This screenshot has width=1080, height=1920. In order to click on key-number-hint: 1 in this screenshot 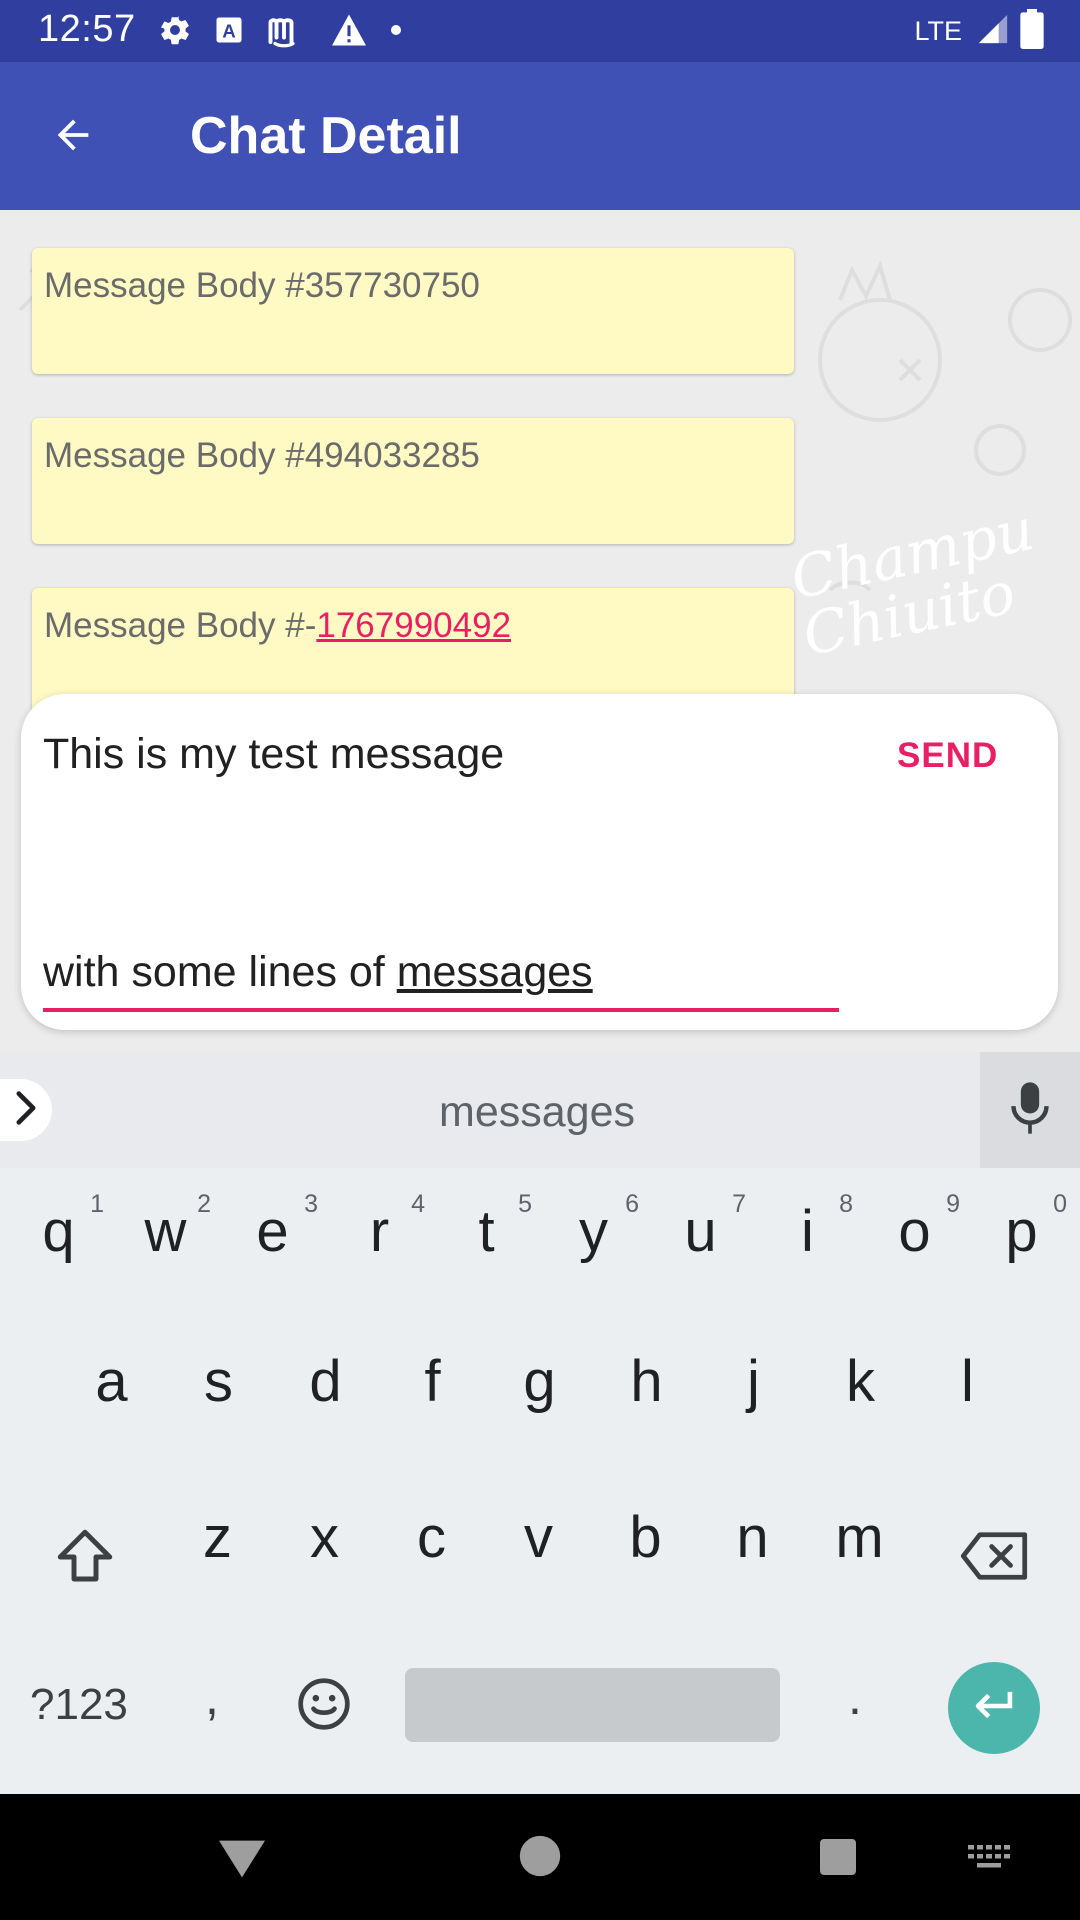, I will do `click(97, 1204)`.